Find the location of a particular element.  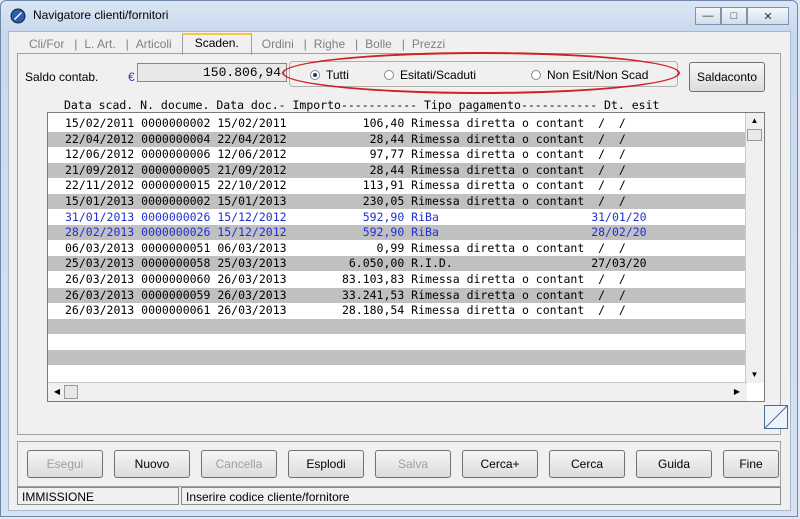

filter-label: Tutti is located at coordinates (337, 75).